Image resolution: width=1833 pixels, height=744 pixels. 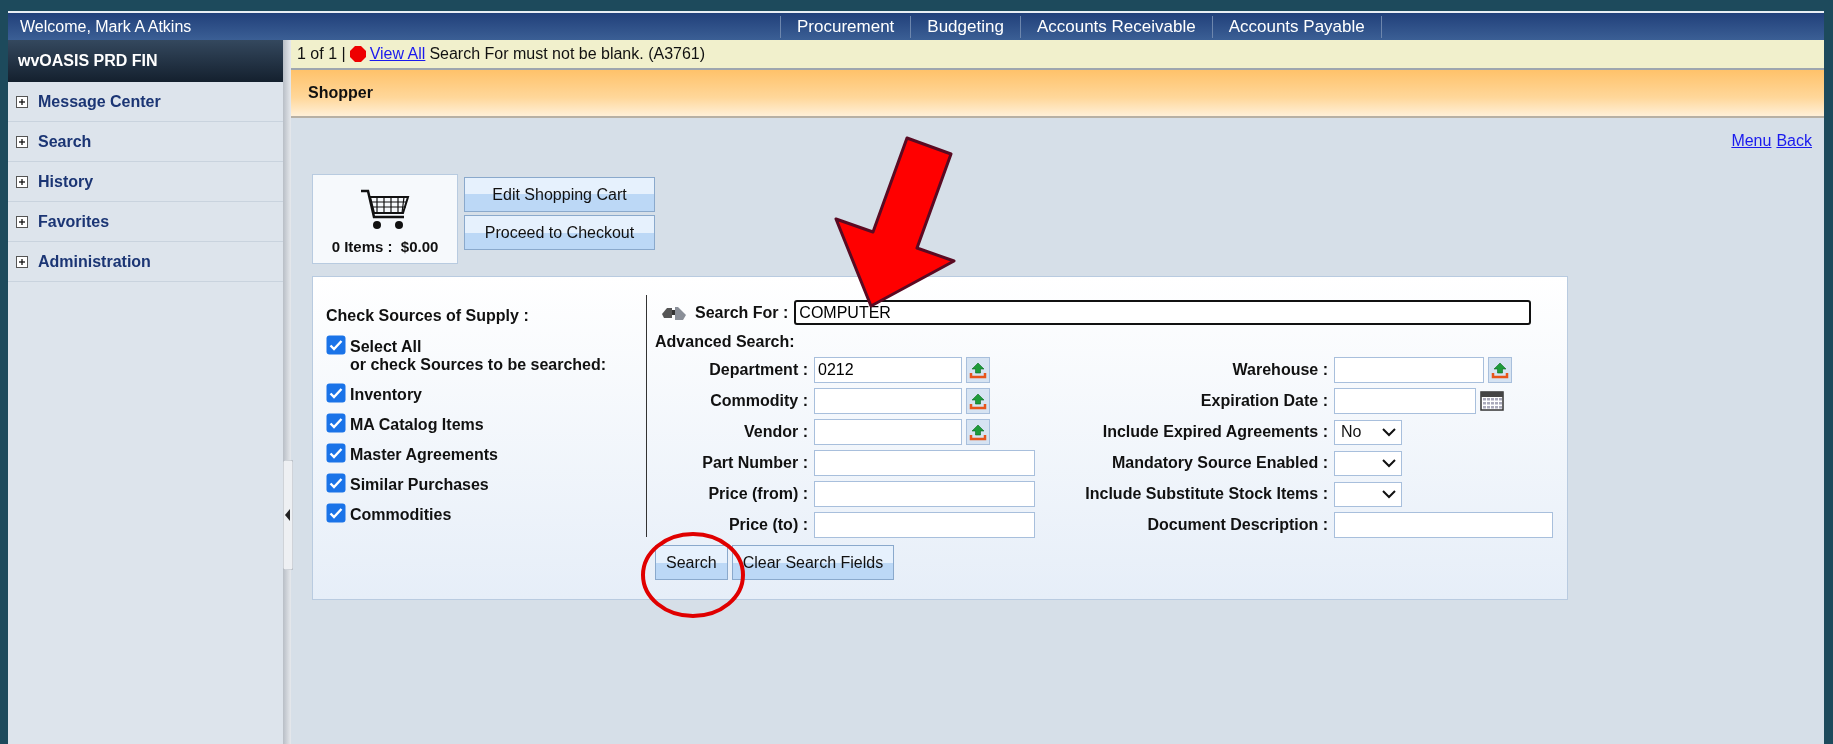 I want to click on field-label: Price (to) :, so click(x=767, y=525).